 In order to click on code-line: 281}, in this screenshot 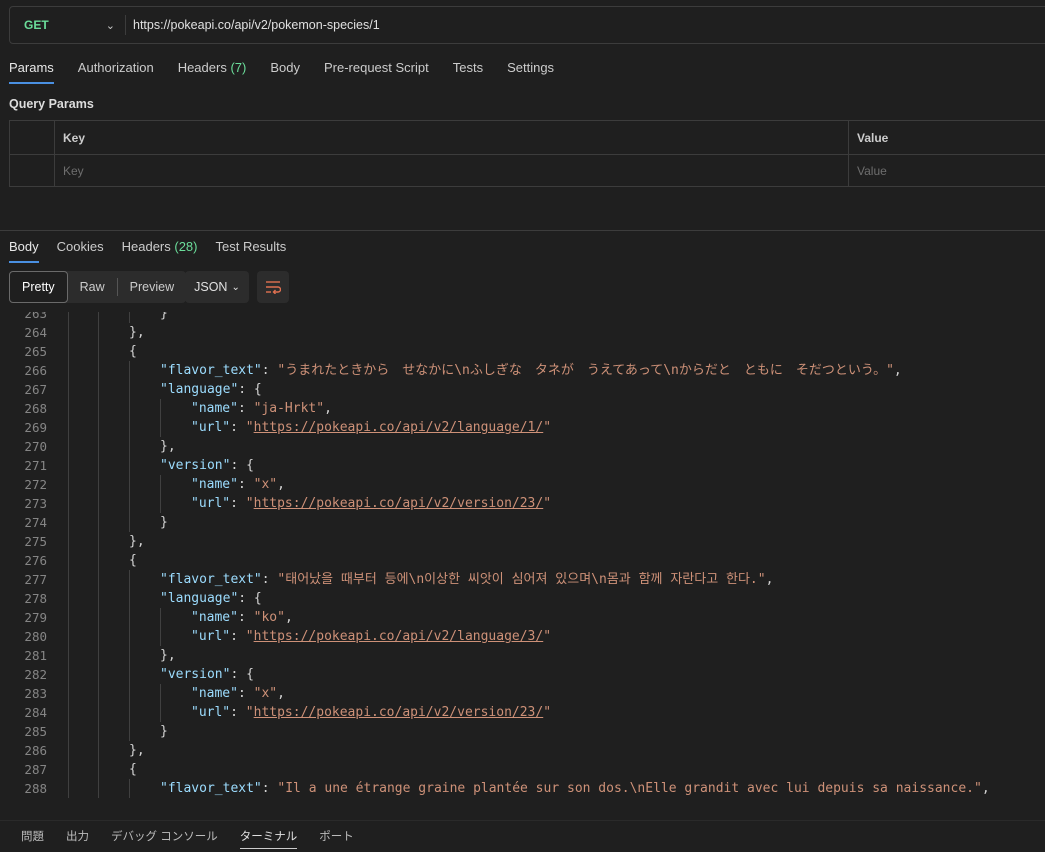, I will do `click(522, 655)`.